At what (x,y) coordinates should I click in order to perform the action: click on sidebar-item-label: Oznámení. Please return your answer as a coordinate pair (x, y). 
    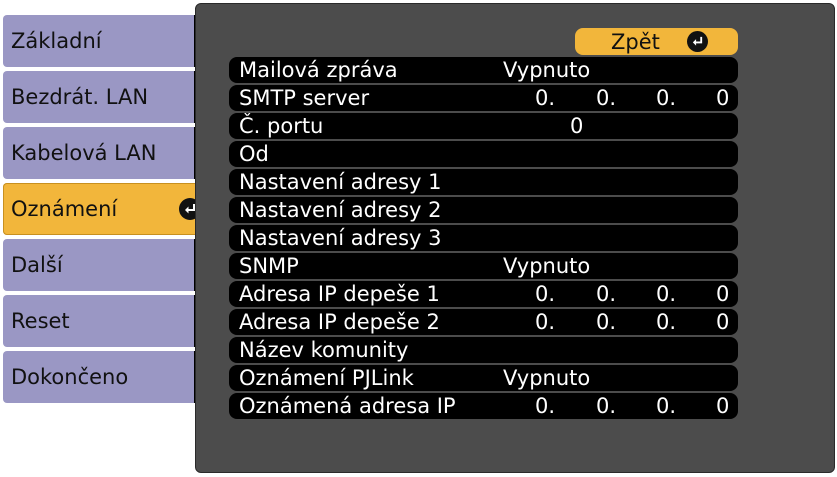
    Looking at the image, I should click on (64, 209).